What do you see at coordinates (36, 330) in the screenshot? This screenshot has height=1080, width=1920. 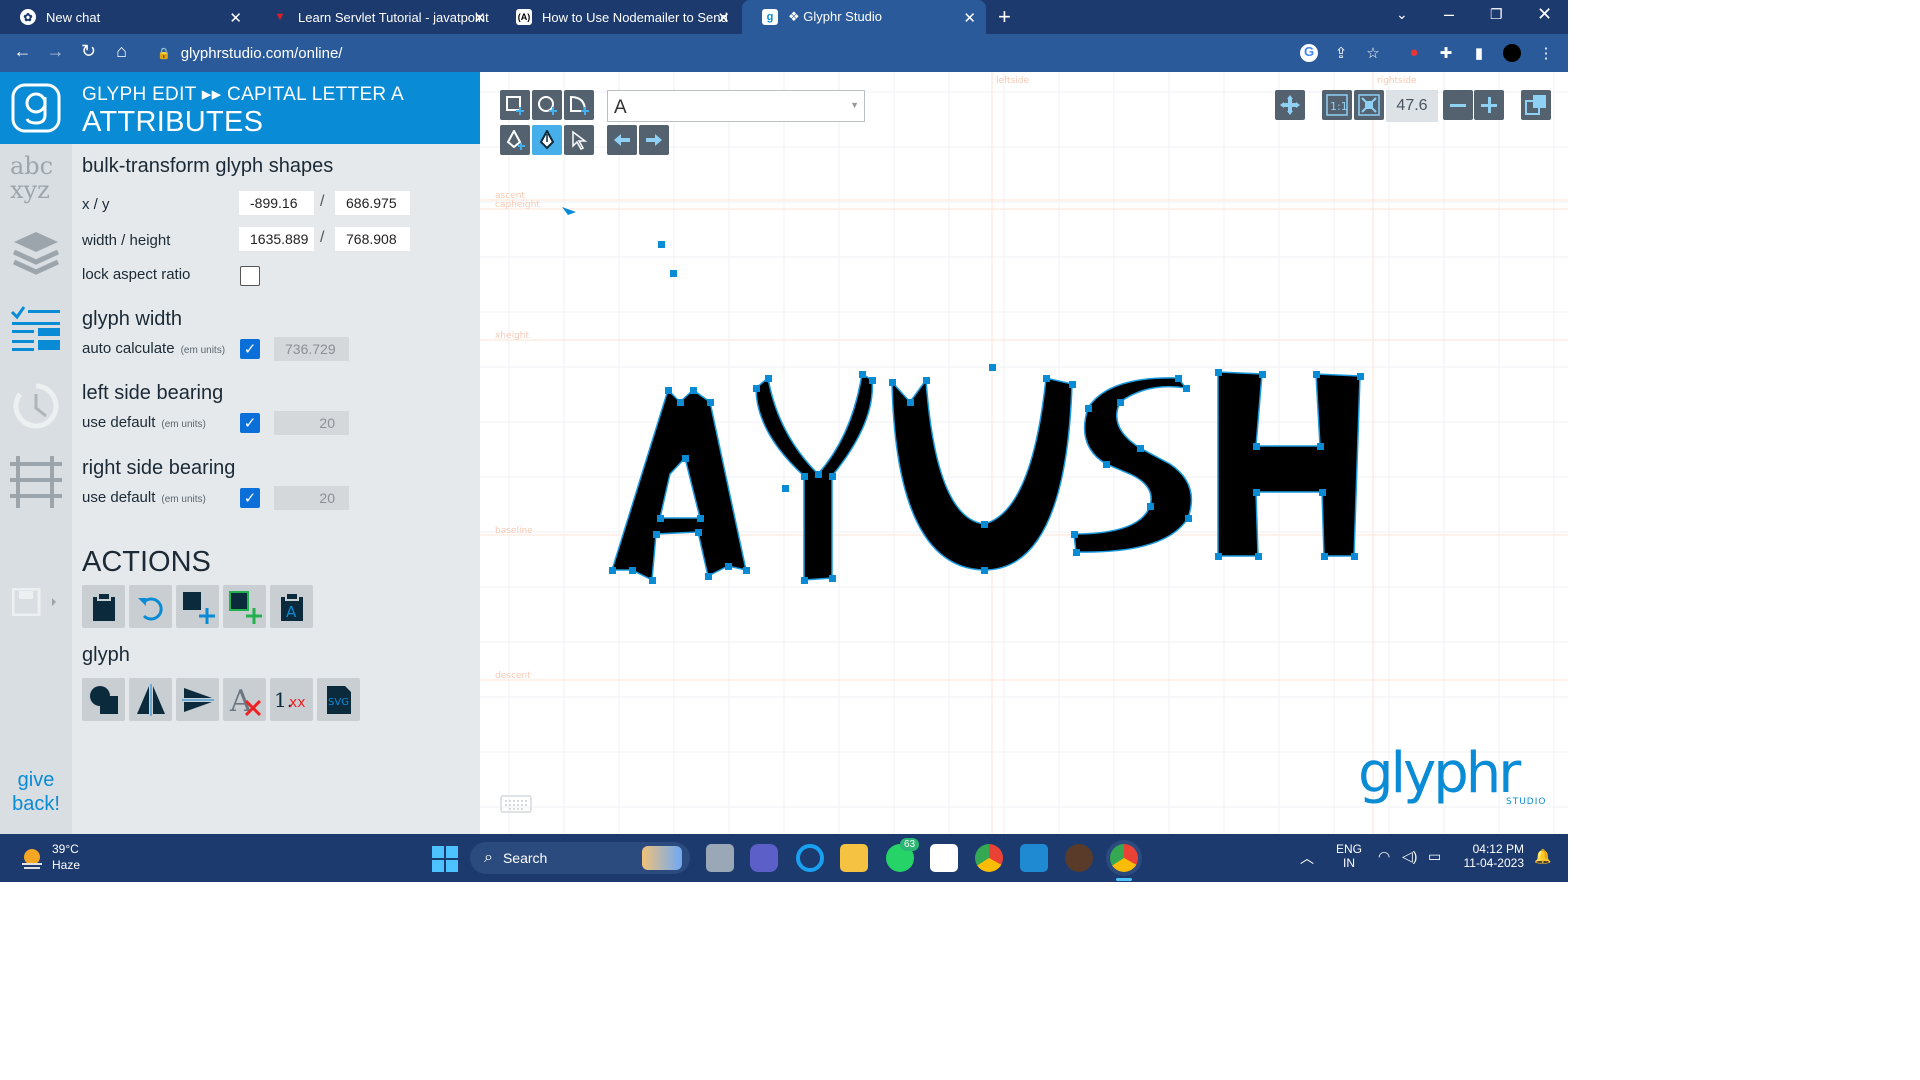 I see `attributes-panel-icon` at bounding box center [36, 330].